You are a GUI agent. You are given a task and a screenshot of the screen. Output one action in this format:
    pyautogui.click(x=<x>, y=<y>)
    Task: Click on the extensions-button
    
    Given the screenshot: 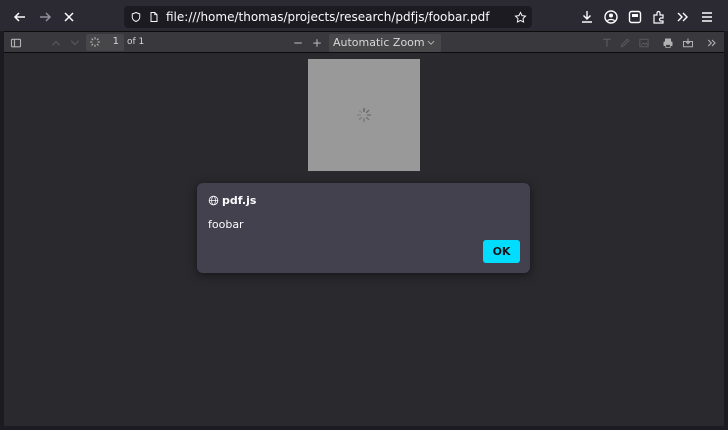 What is the action you would take?
    pyautogui.click(x=659, y=17)
    